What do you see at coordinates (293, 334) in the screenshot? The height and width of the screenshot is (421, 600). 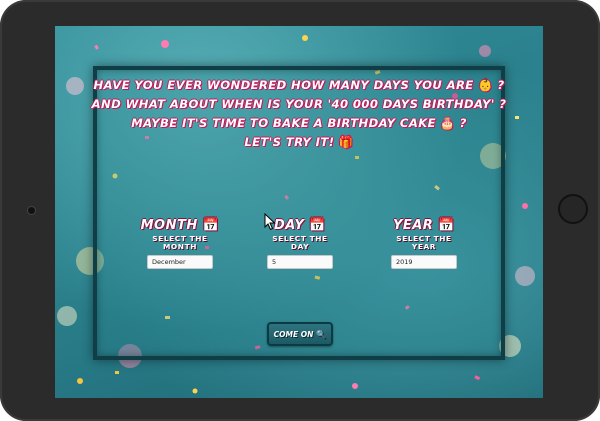 I see `come-on-label: COME ON` at bounding box center [293, 334].